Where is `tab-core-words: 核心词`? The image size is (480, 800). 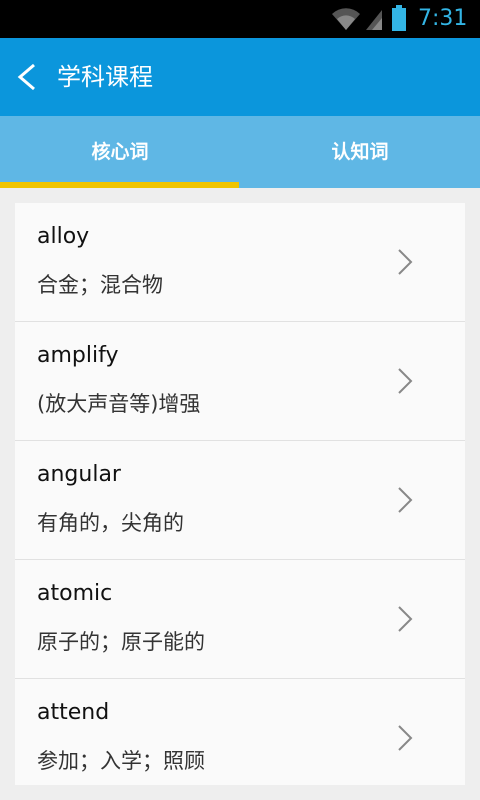 tab-core-words: 核心词 is located at coordinates (120, 152).